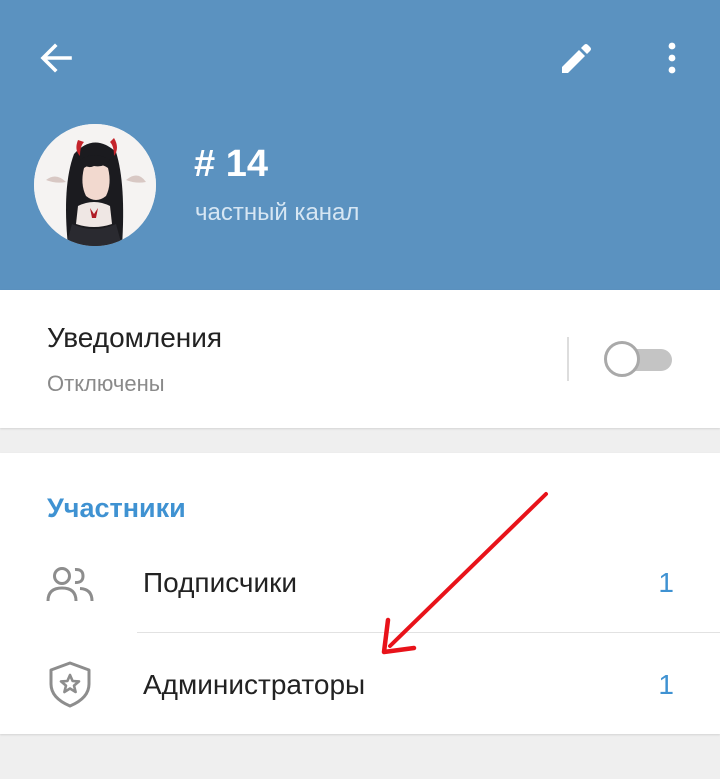 The image size is (720, 779). I want to click on back-button, so click(56, 58).